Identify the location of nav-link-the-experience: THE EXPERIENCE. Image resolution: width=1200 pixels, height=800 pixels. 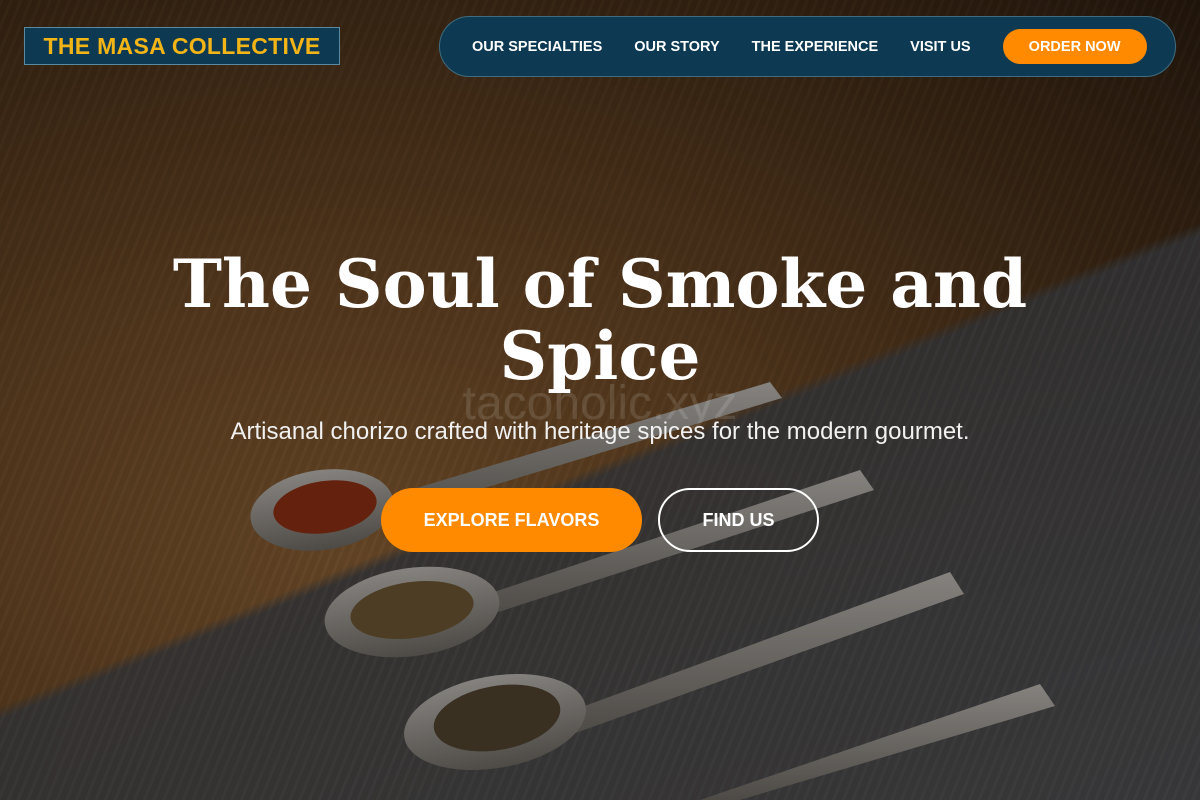
(815, 47).